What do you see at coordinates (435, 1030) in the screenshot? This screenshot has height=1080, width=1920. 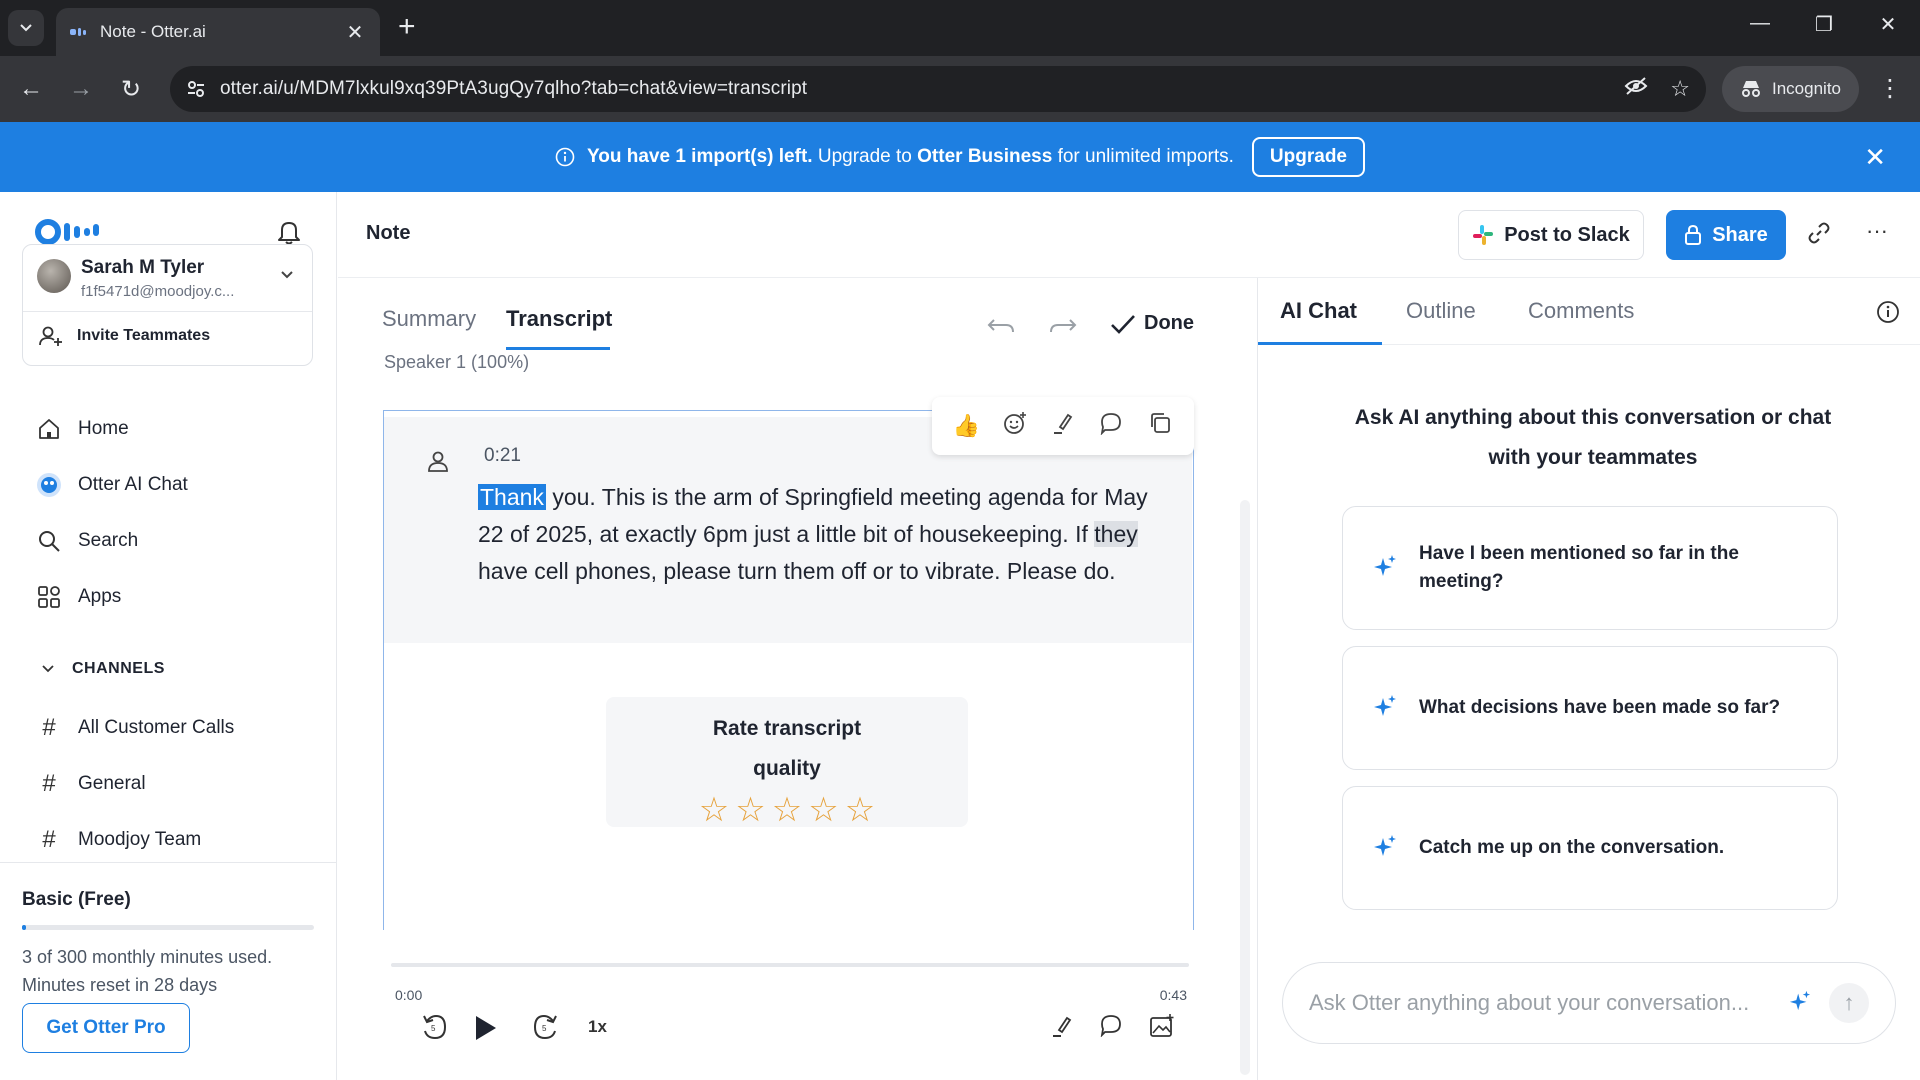 I see `rewind-icon: 5` at bounding box center [435, 1030].